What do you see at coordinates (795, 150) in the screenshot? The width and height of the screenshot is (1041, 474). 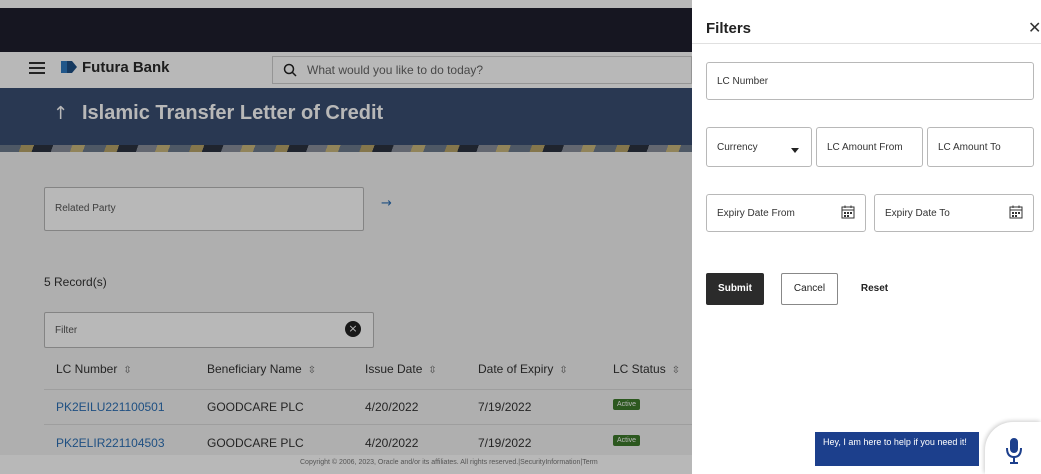 I see `chevron-down-icon` at bounding box center [795, 150].